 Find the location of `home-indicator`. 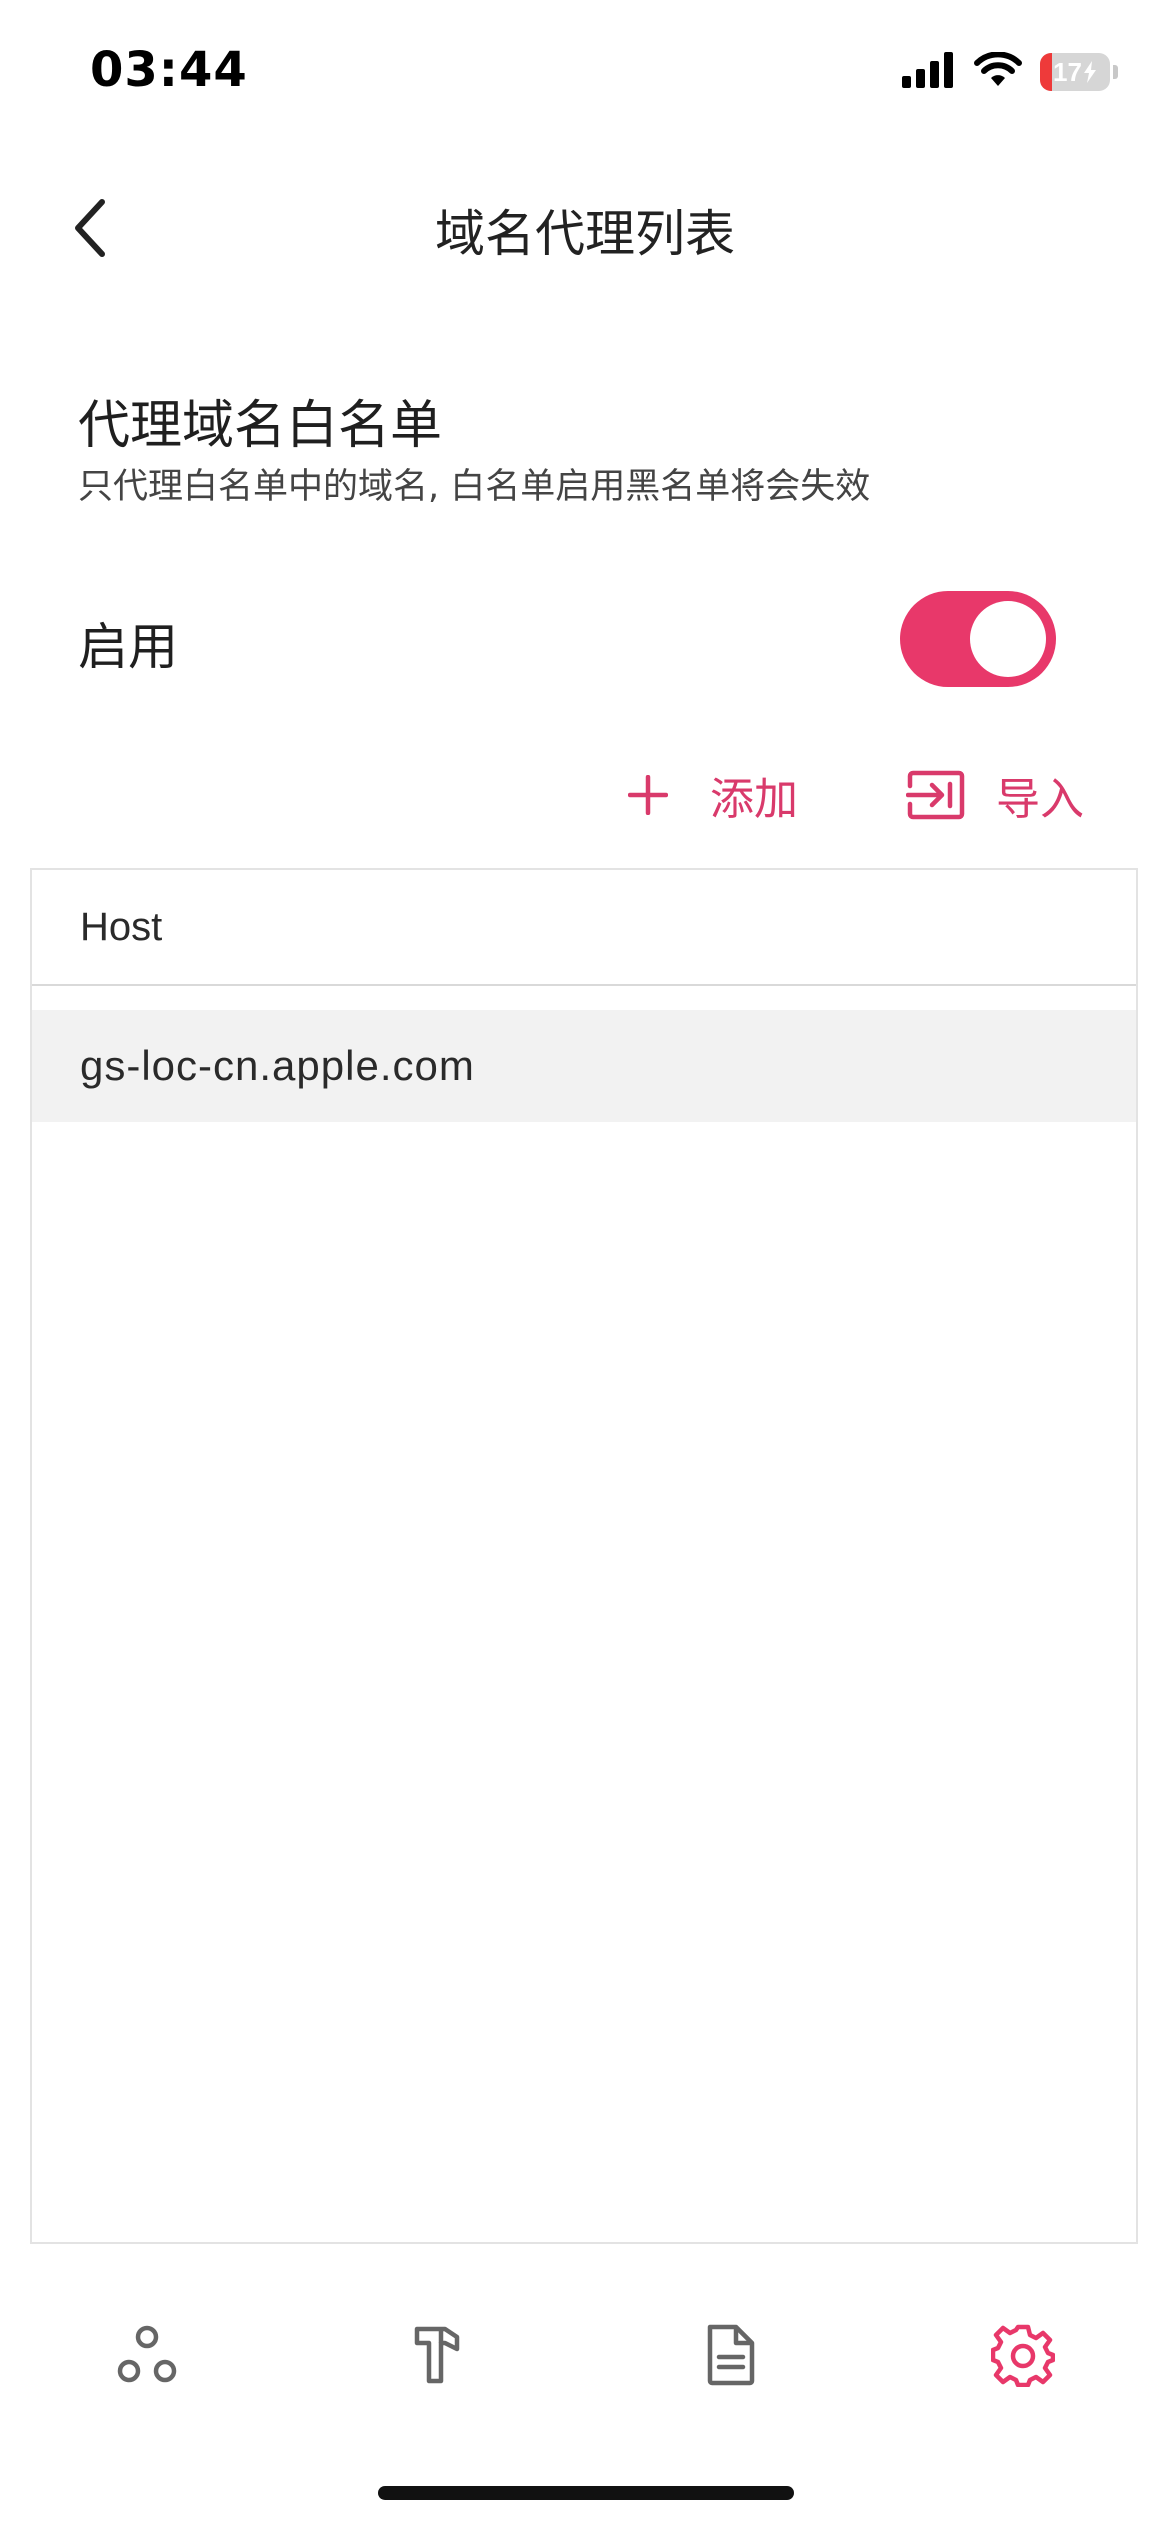

home-indicator is located at coordinates (586, 2493).